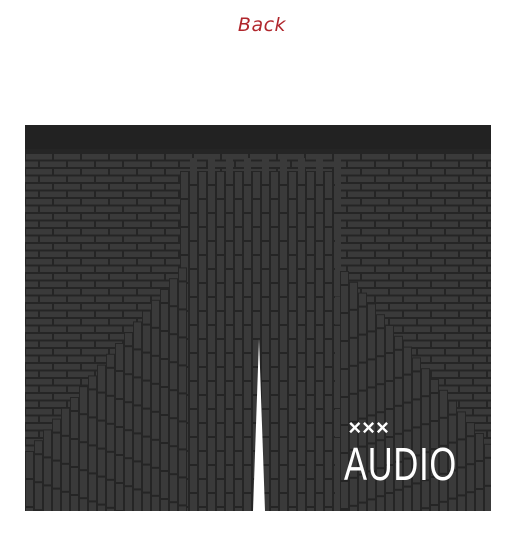 Image resolution: width=524 pixels, height=545 pixels. Describe the element at coordinates (369, 427) in the screenshot. I see `crosses-logo-icon: ×××` at that location.